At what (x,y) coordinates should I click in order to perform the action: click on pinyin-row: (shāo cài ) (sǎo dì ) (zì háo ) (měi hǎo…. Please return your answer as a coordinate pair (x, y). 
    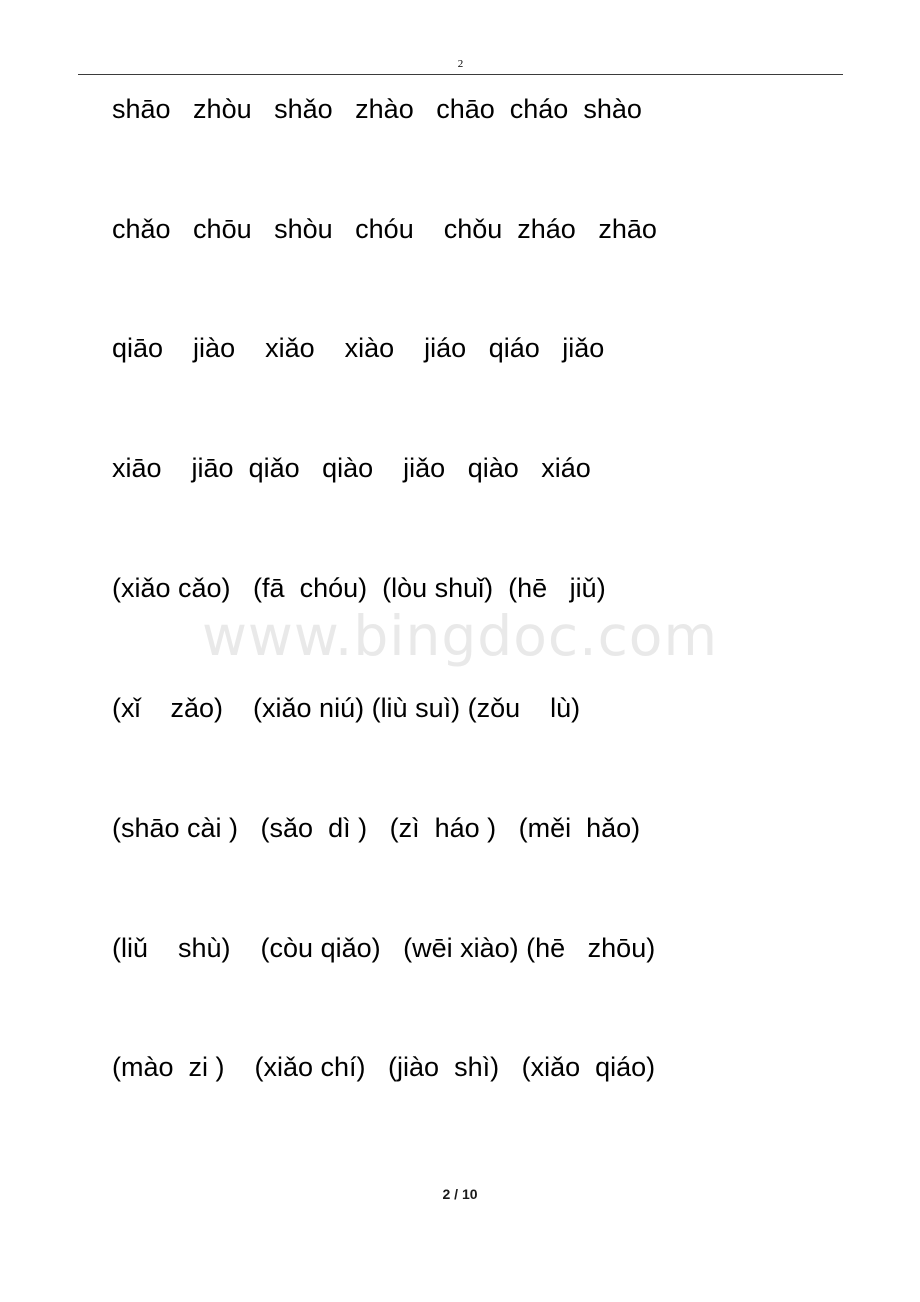
    Looking at the image, I should click on (376, 828).